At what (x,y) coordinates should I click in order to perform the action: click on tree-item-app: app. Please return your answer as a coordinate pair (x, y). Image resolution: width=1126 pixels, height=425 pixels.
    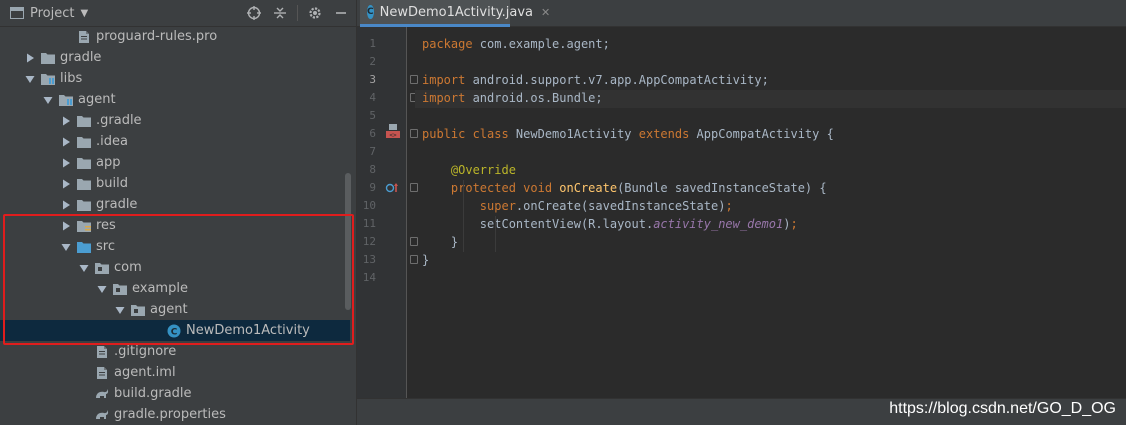
    Looking at the image, I should click on (175, 162).